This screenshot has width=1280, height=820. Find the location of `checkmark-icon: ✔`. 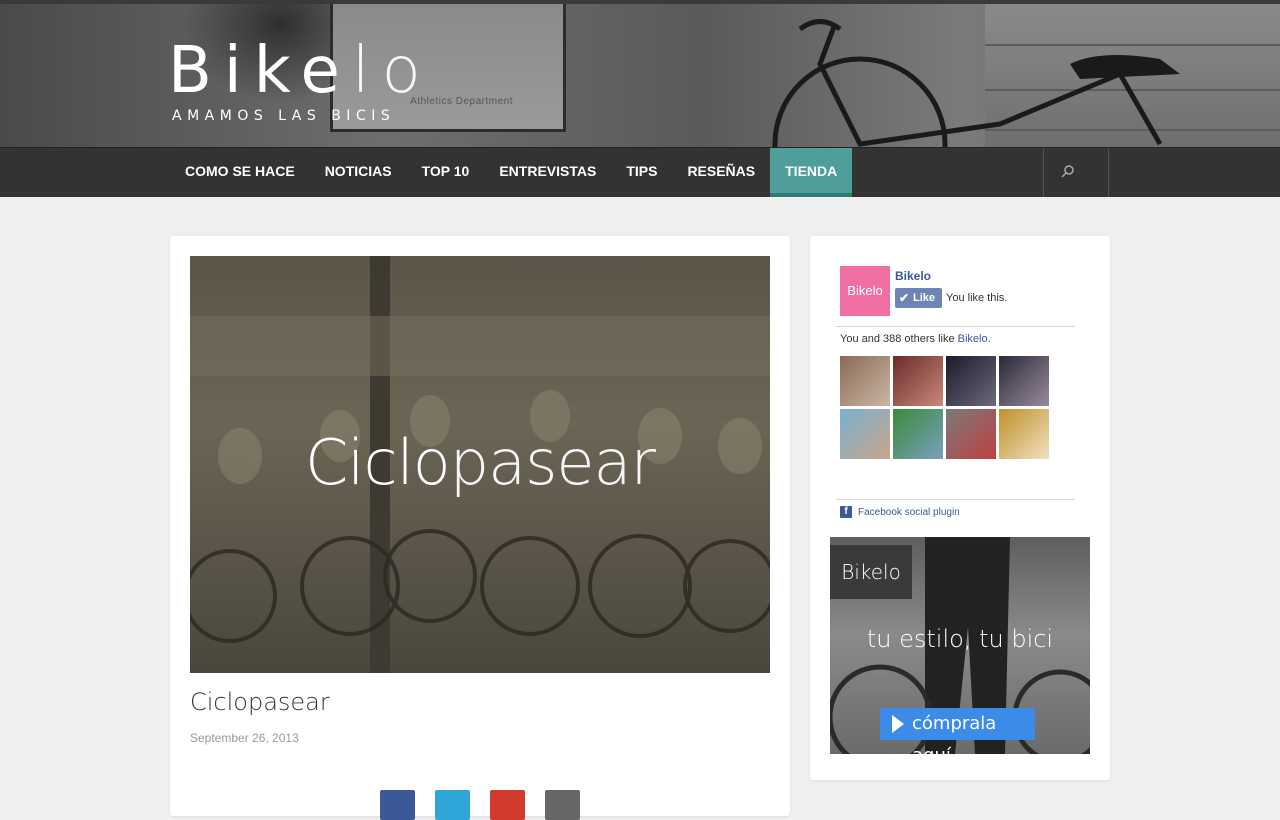

checkmark-icon: ✔ is located at coordinates (904, 298).